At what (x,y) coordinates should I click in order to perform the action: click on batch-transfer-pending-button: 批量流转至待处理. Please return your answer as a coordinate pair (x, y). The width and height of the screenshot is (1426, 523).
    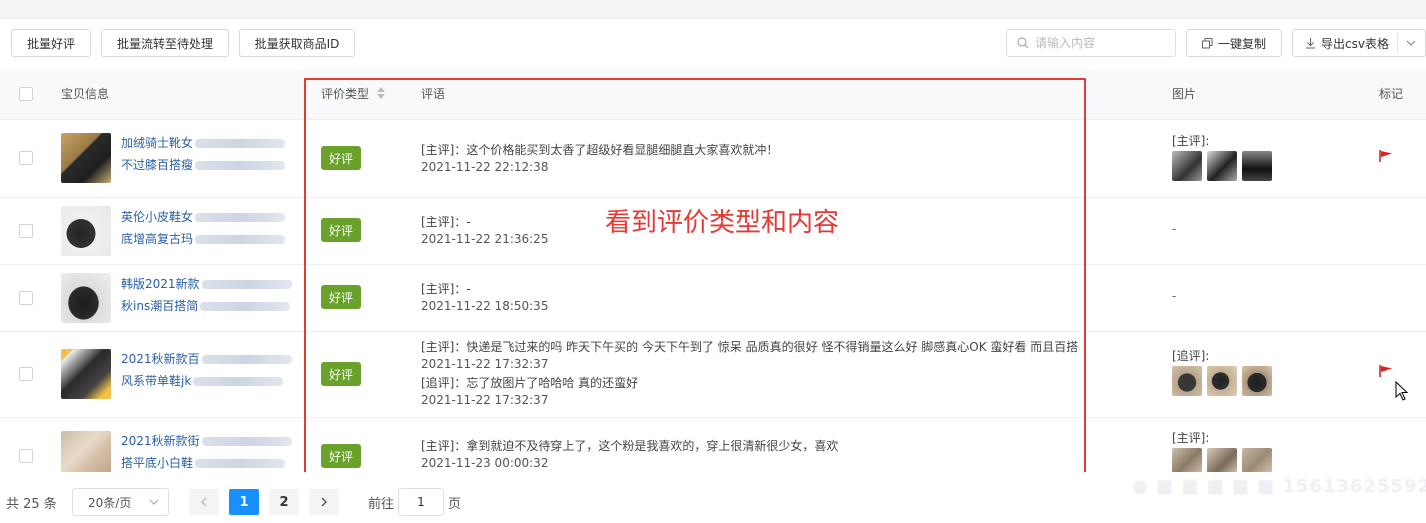
    Looking at the image, I should click on (165, 43).